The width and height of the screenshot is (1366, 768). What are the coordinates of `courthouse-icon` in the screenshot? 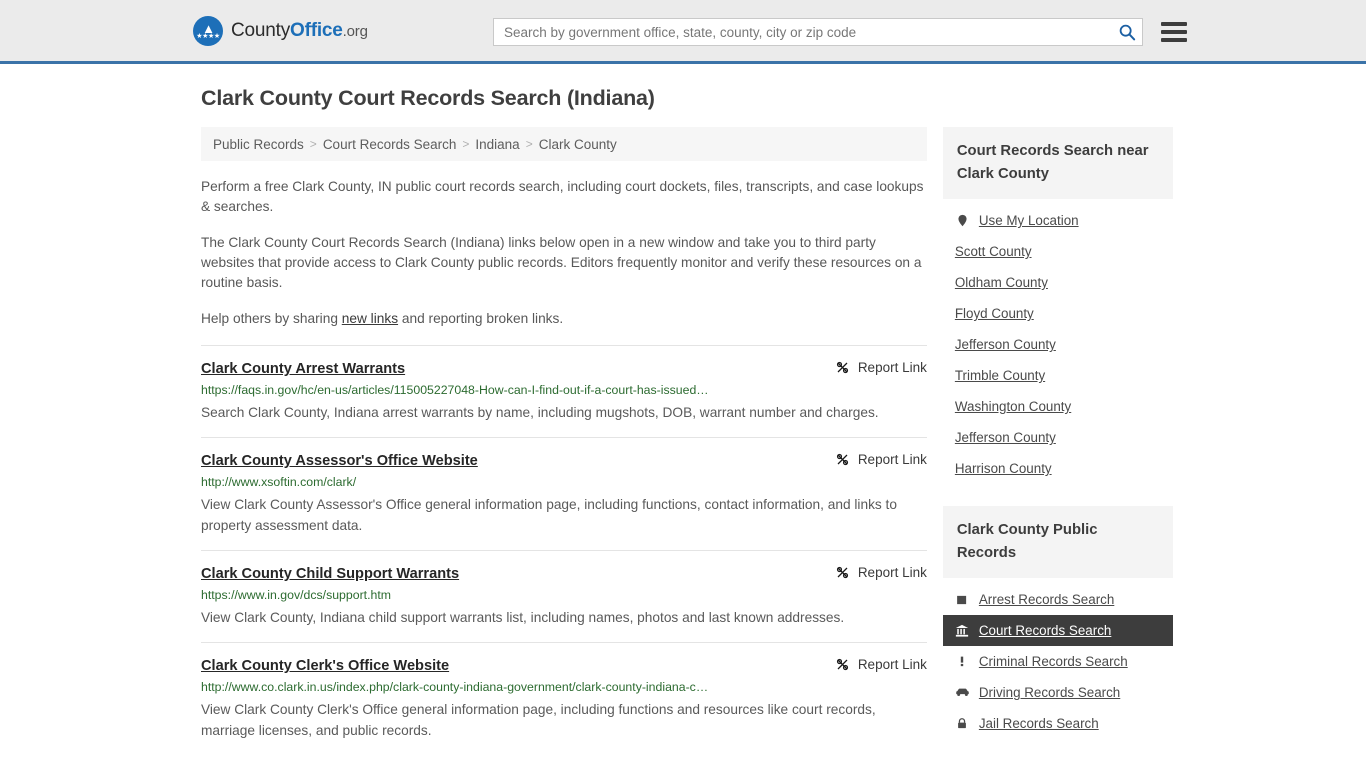 It's located at (962, 630).